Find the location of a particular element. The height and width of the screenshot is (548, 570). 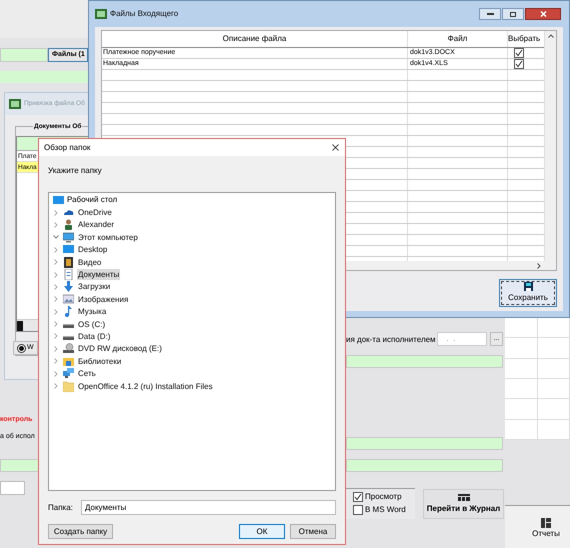

minimize-button is located at coordinates (490, 14).